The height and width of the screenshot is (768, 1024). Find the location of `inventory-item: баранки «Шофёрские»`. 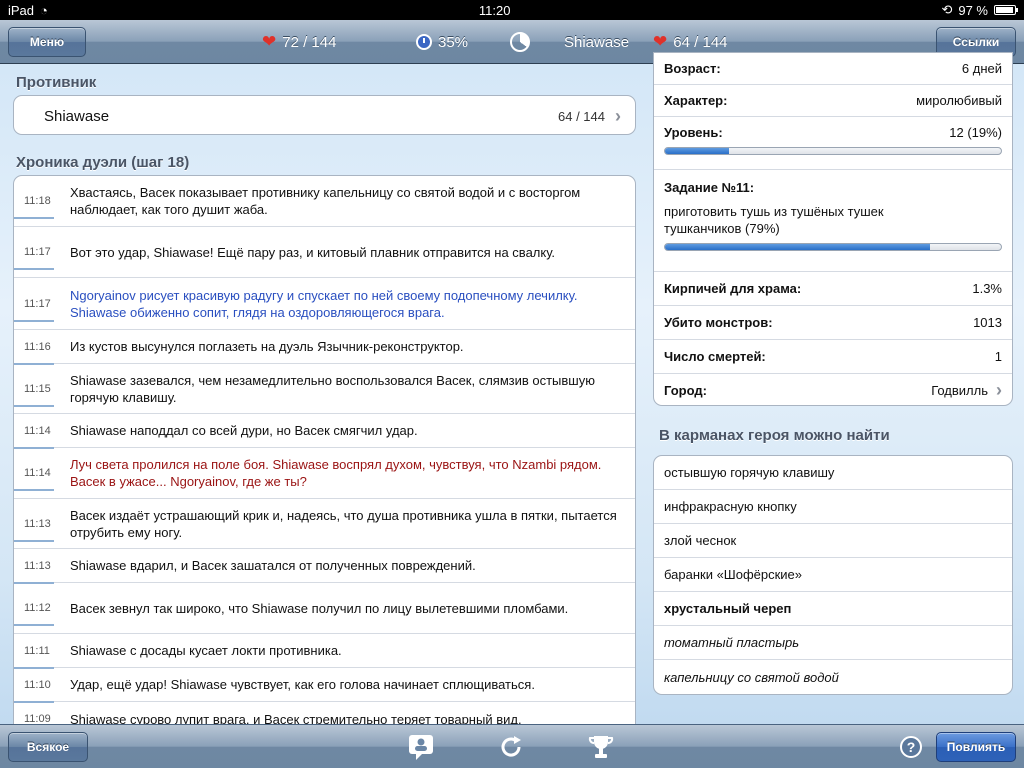

inventory-item: баранки «Шофёрские» is located at coordinates (833, 575).